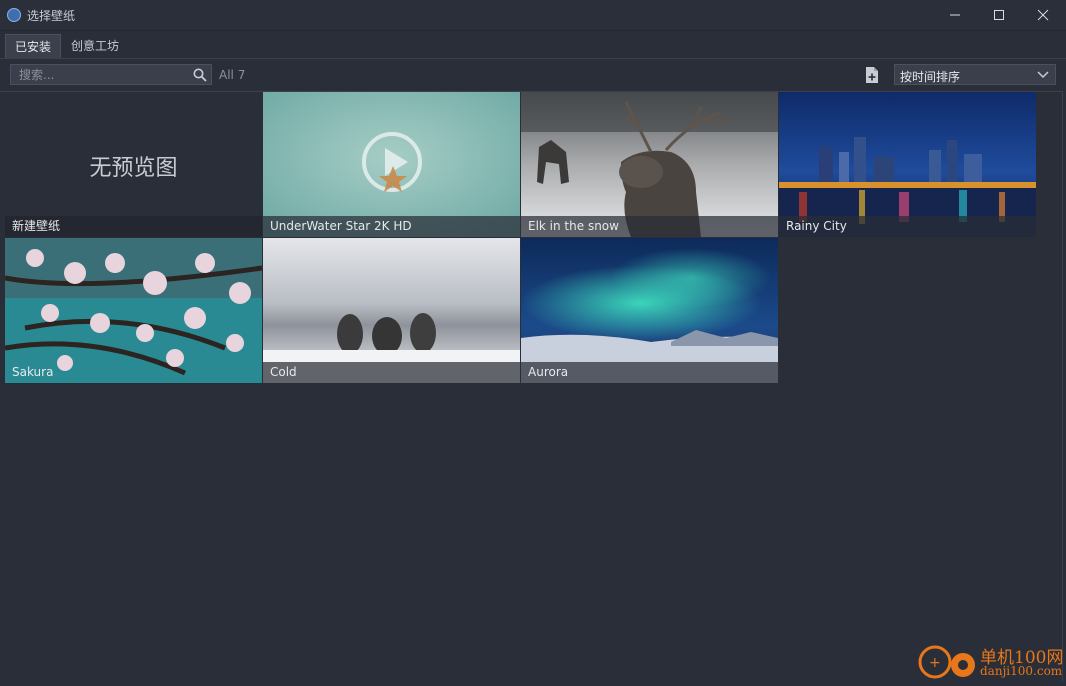  I want to click on sort-dropdown: 按时间排序, so click(975, 74).